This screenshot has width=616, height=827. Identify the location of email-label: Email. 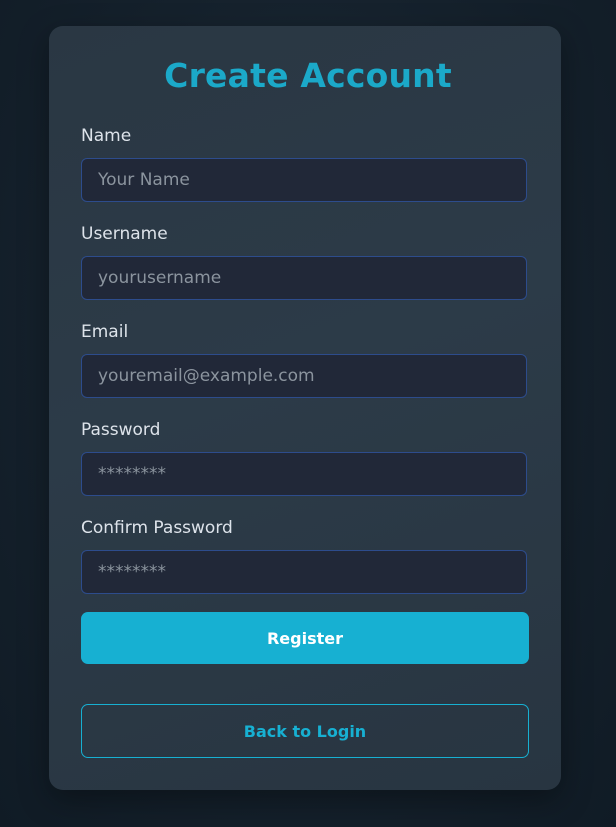
(105, 332).